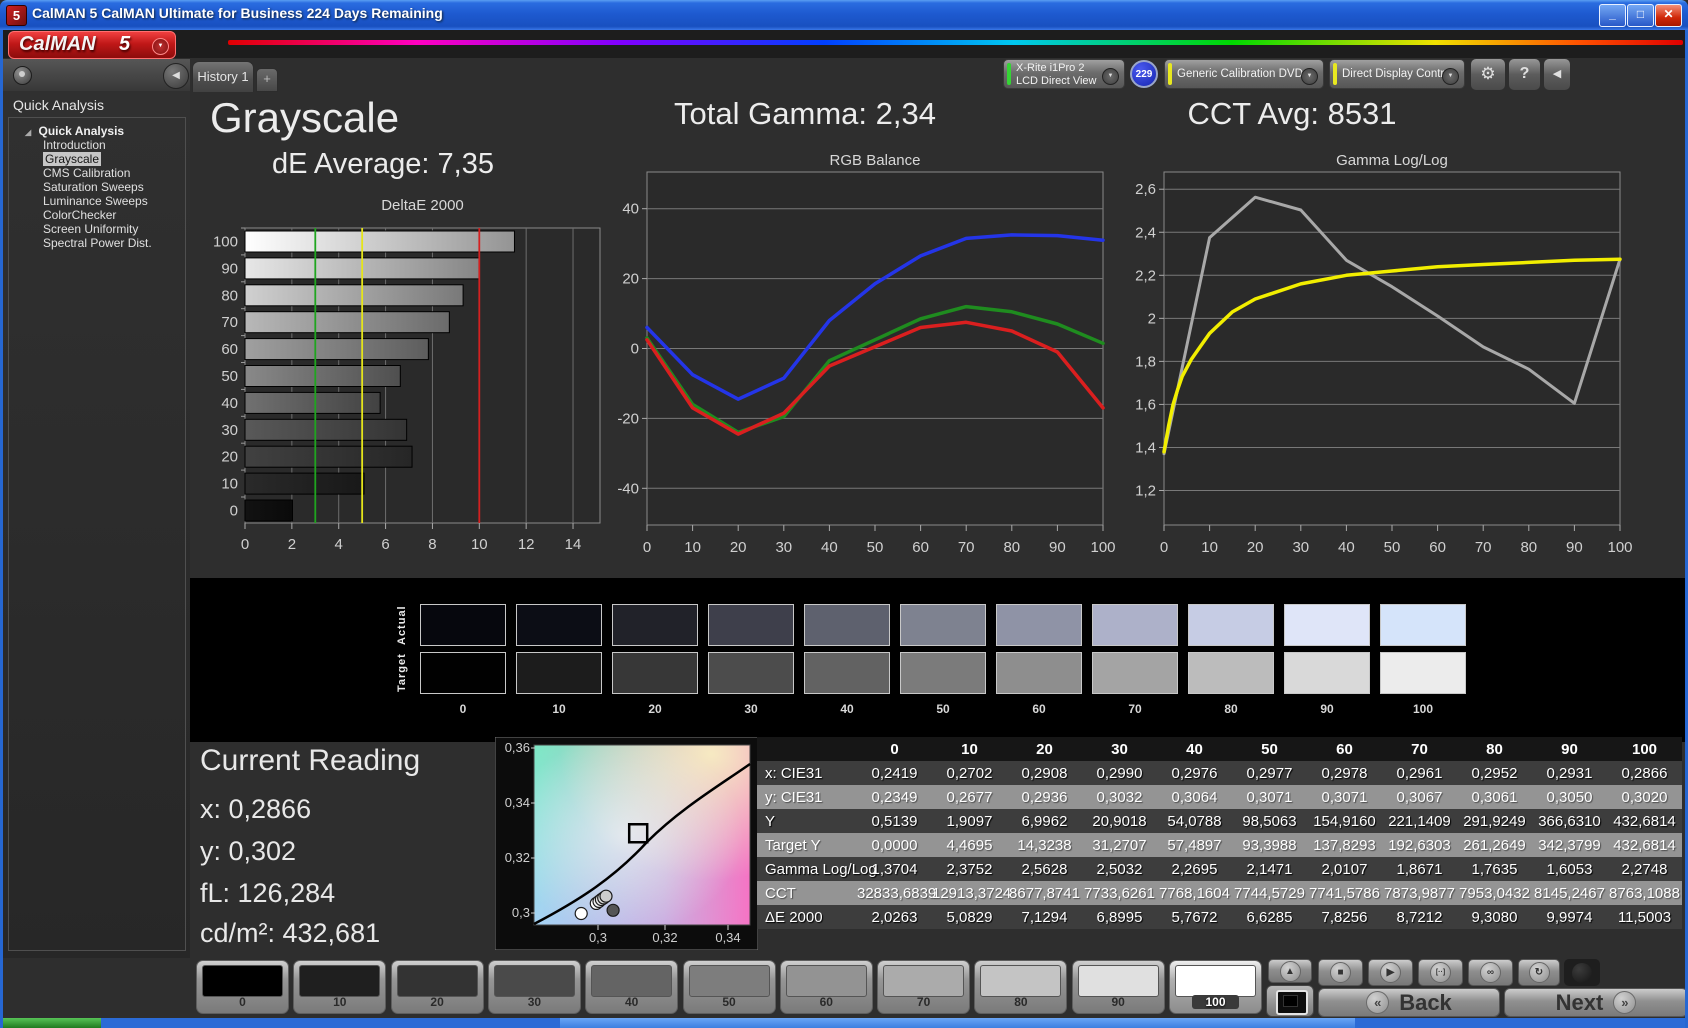 Image resolution: width=1688 pixels, height=1028 pixels. I want to click on pattern-button-100: 100, so click(1215, 987).